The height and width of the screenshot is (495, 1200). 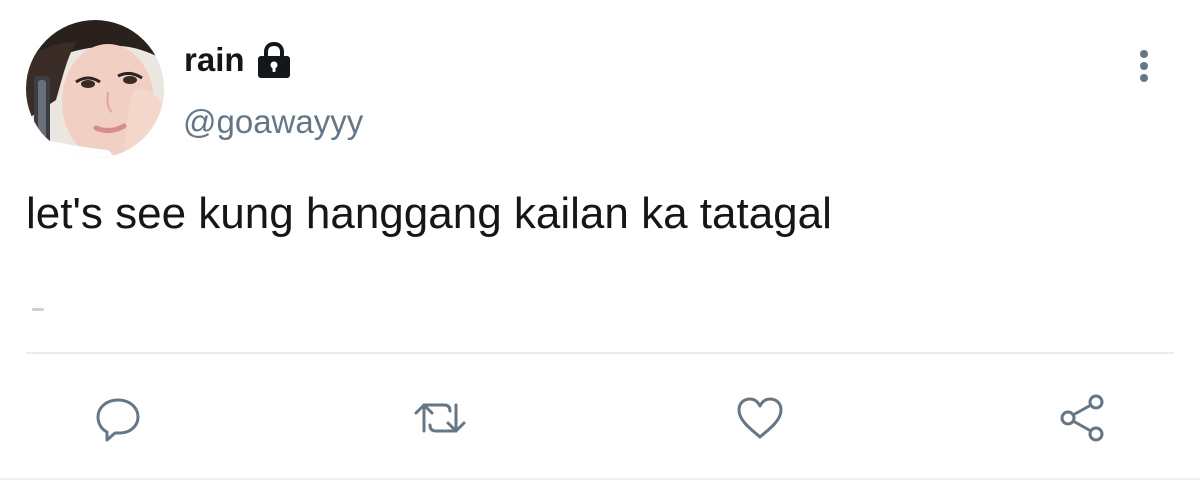 I want to click on avatar, so click(x=95, y=89).